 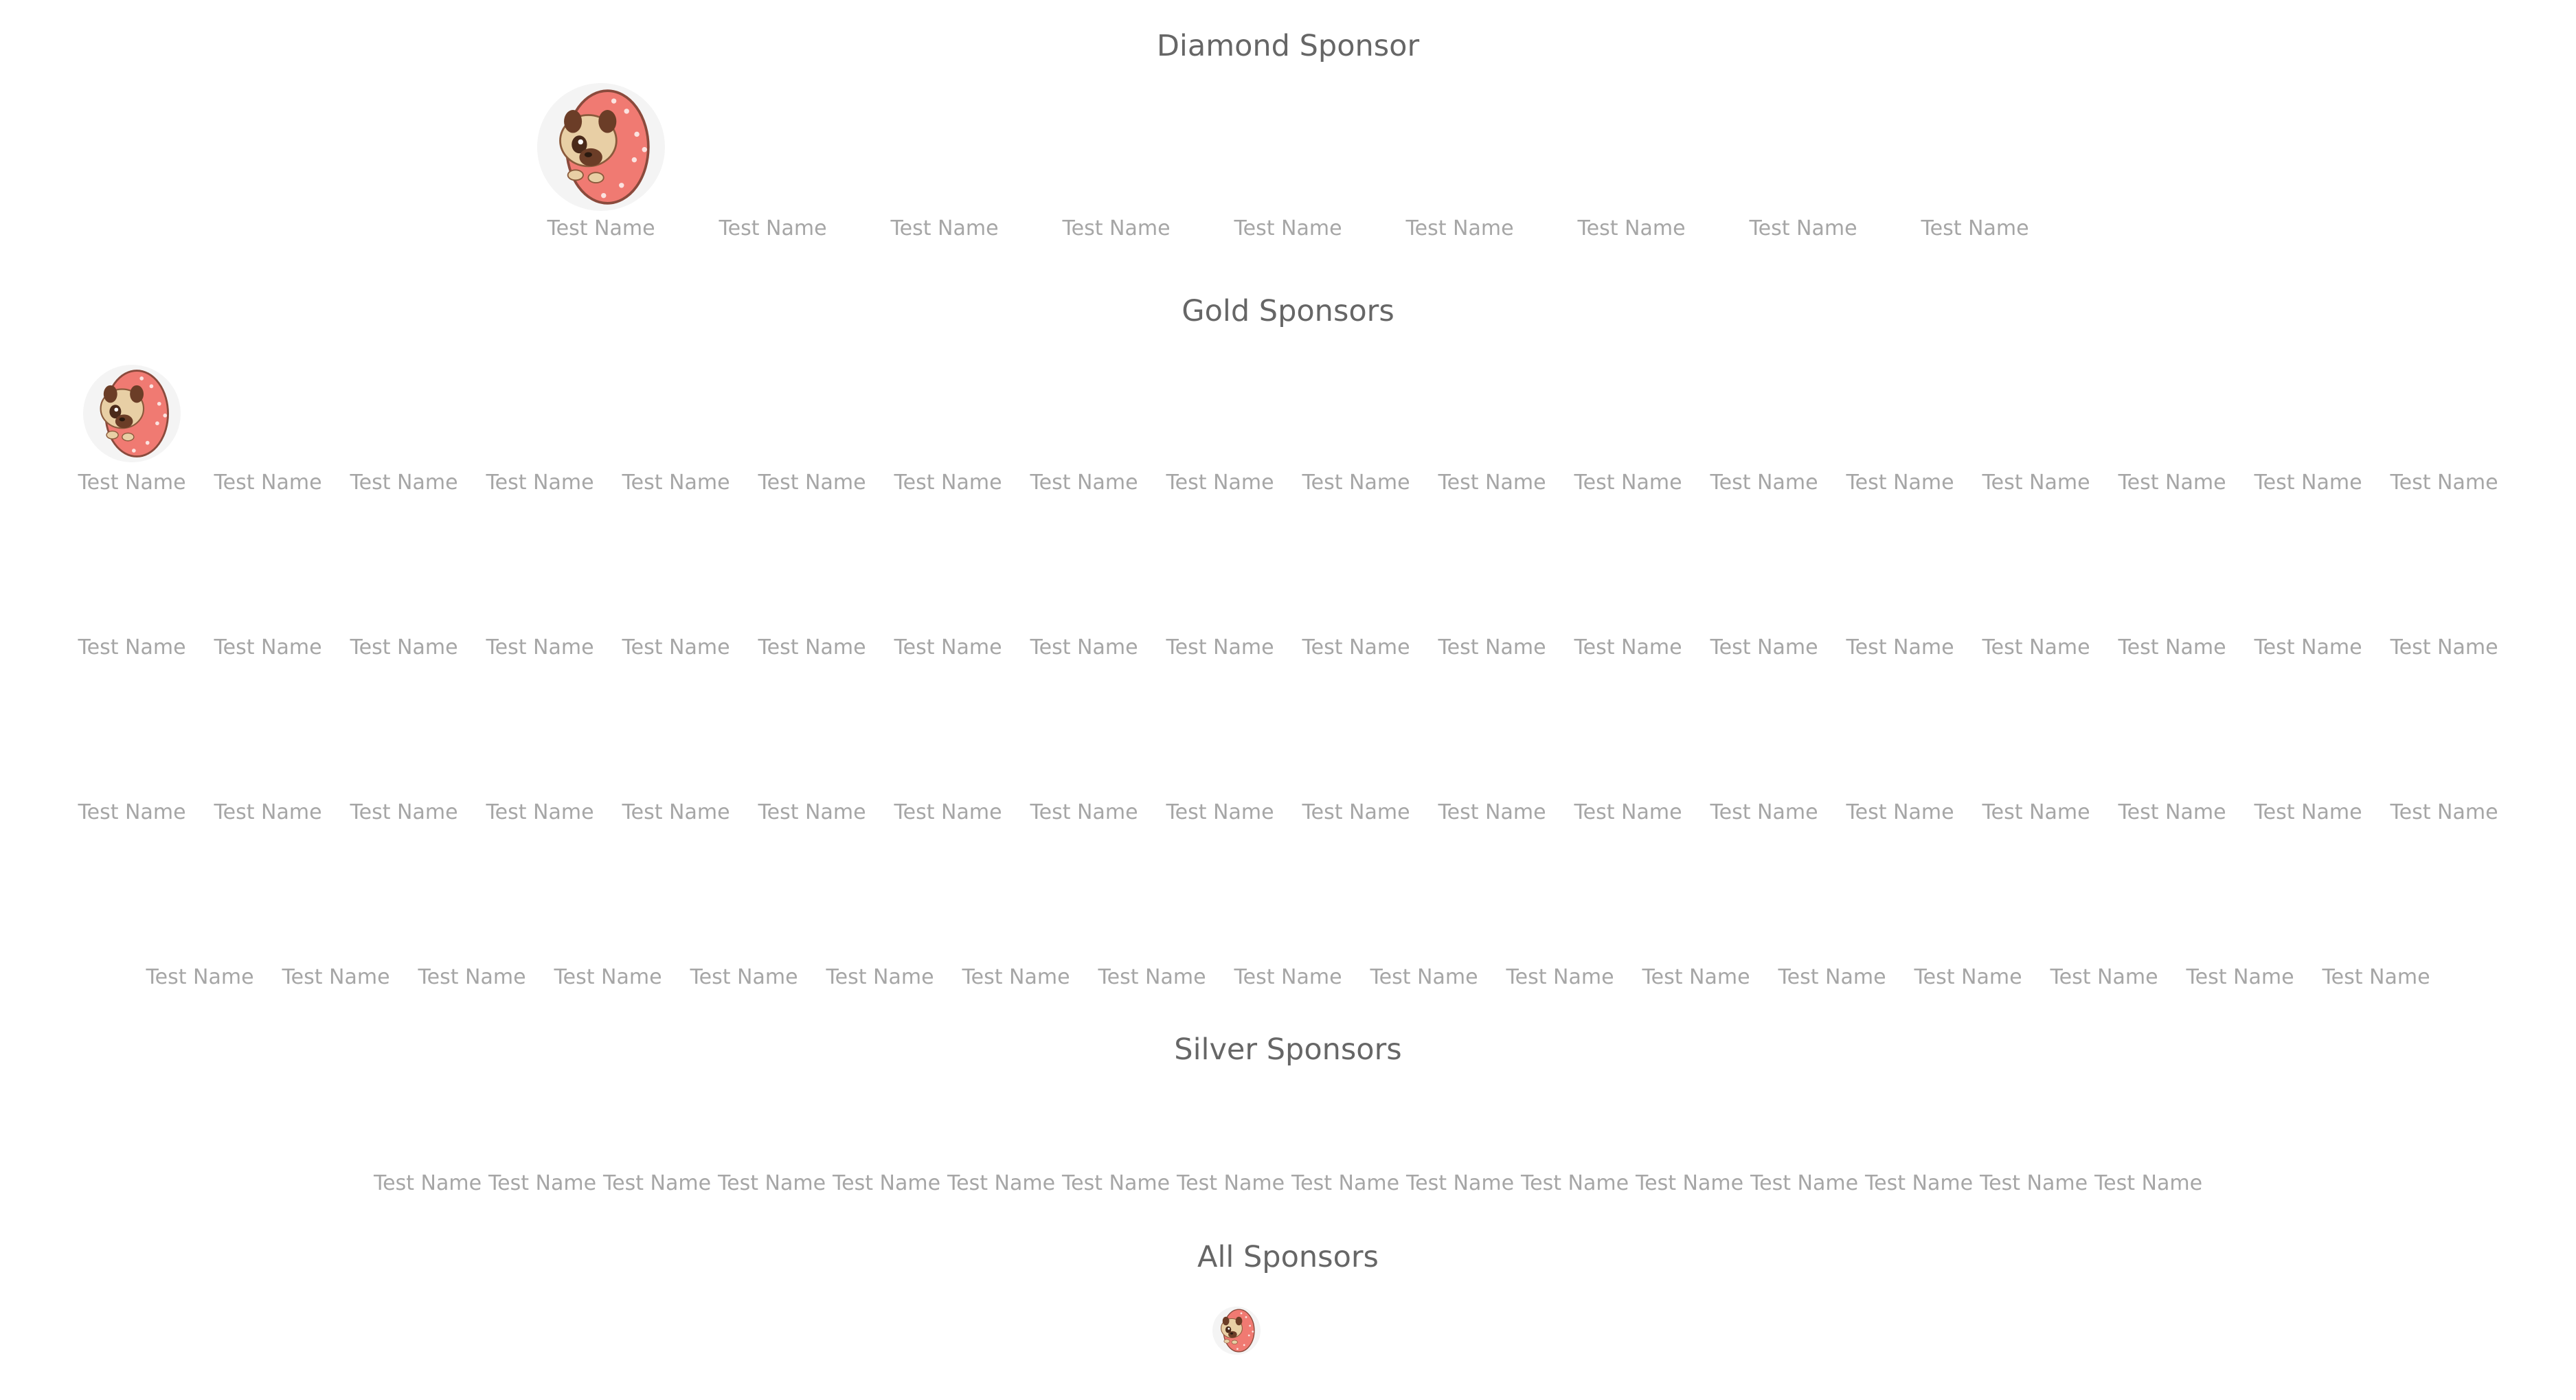 I want to click on sponsor-name: Test Name, so click(x=771, y=1183).